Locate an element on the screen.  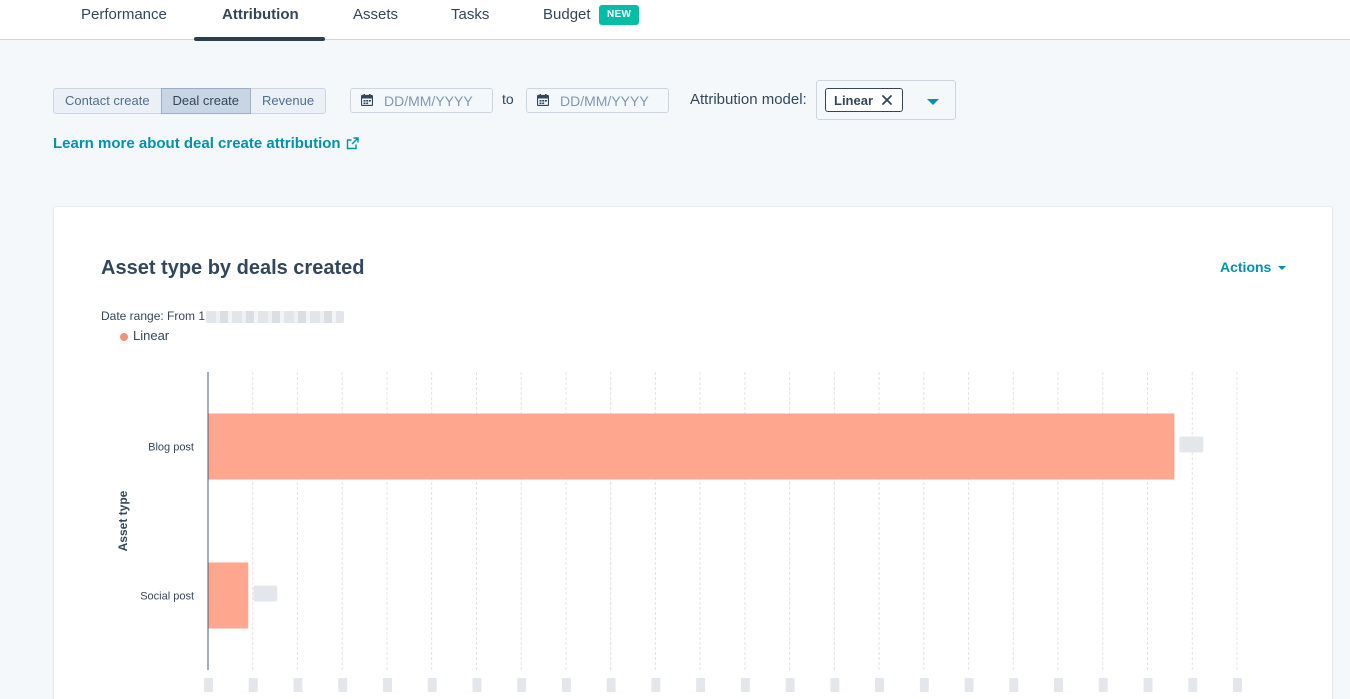
learn-more-link: Learn more about deal create attribution is located at coordinates (197, 143).